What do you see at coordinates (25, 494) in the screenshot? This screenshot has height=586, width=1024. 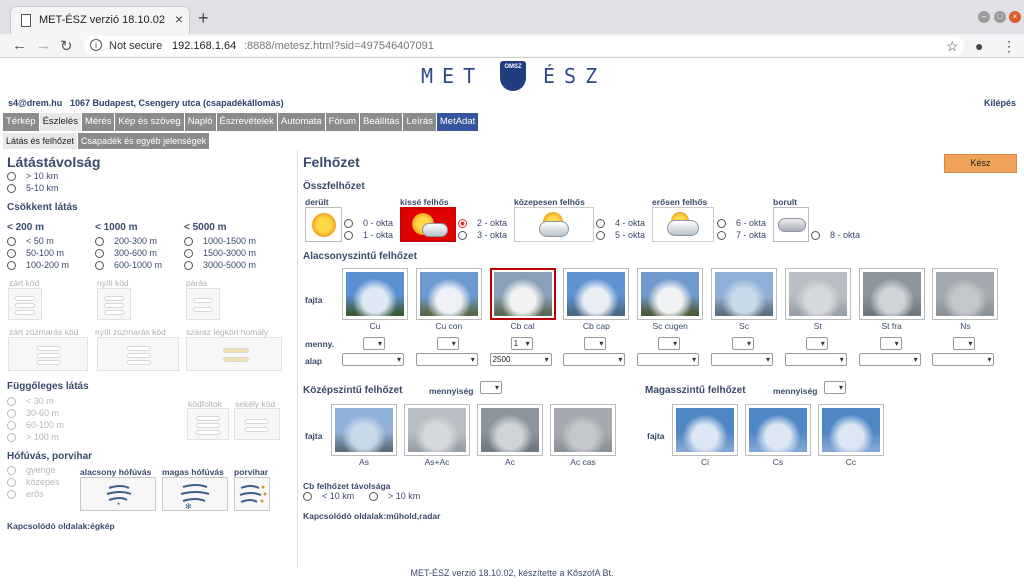 I see `snow-option: erős` at bounding box center [25, 494].